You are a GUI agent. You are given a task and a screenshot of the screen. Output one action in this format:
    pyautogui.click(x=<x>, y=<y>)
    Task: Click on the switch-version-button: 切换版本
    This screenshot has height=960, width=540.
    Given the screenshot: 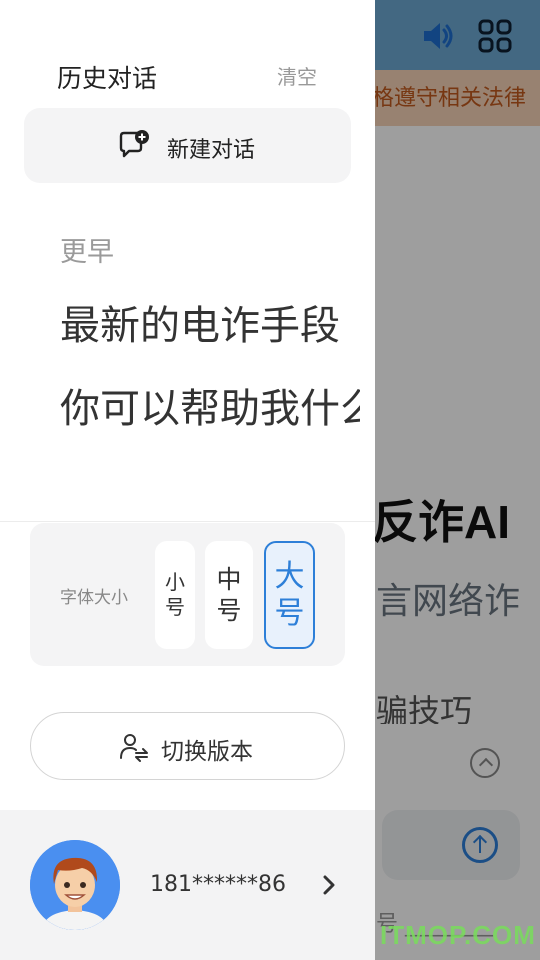 What is the action you would take?
    pyautogui.click(x=187, y=746)
    